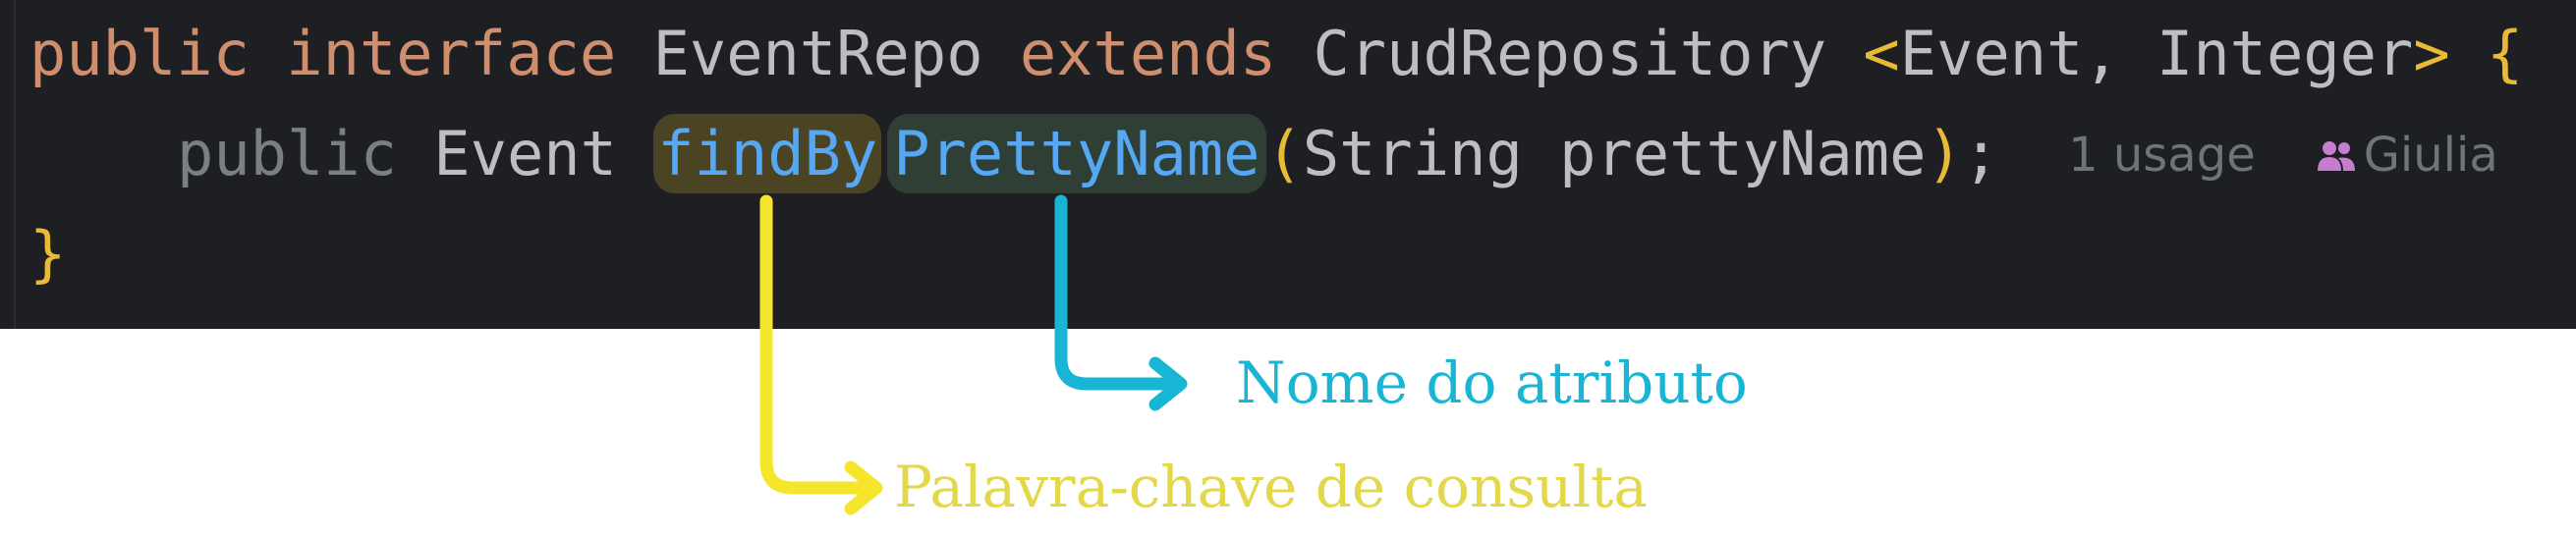  I want to click on keyword-arrow-icon, so click(821, 355).